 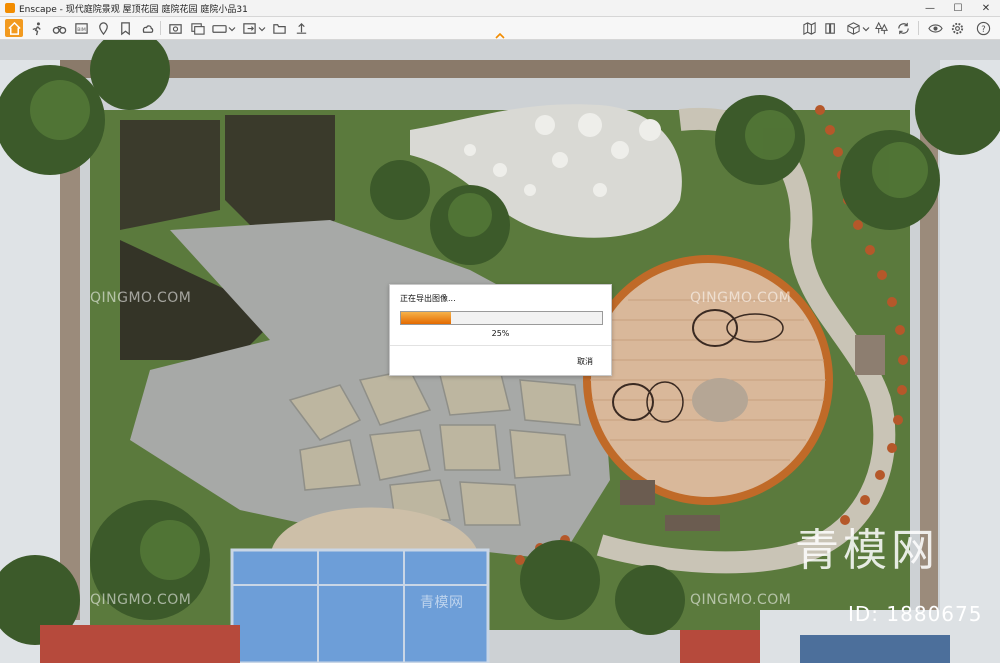 I want to click on enscape-logo-icon, so click(x=10, y=8).